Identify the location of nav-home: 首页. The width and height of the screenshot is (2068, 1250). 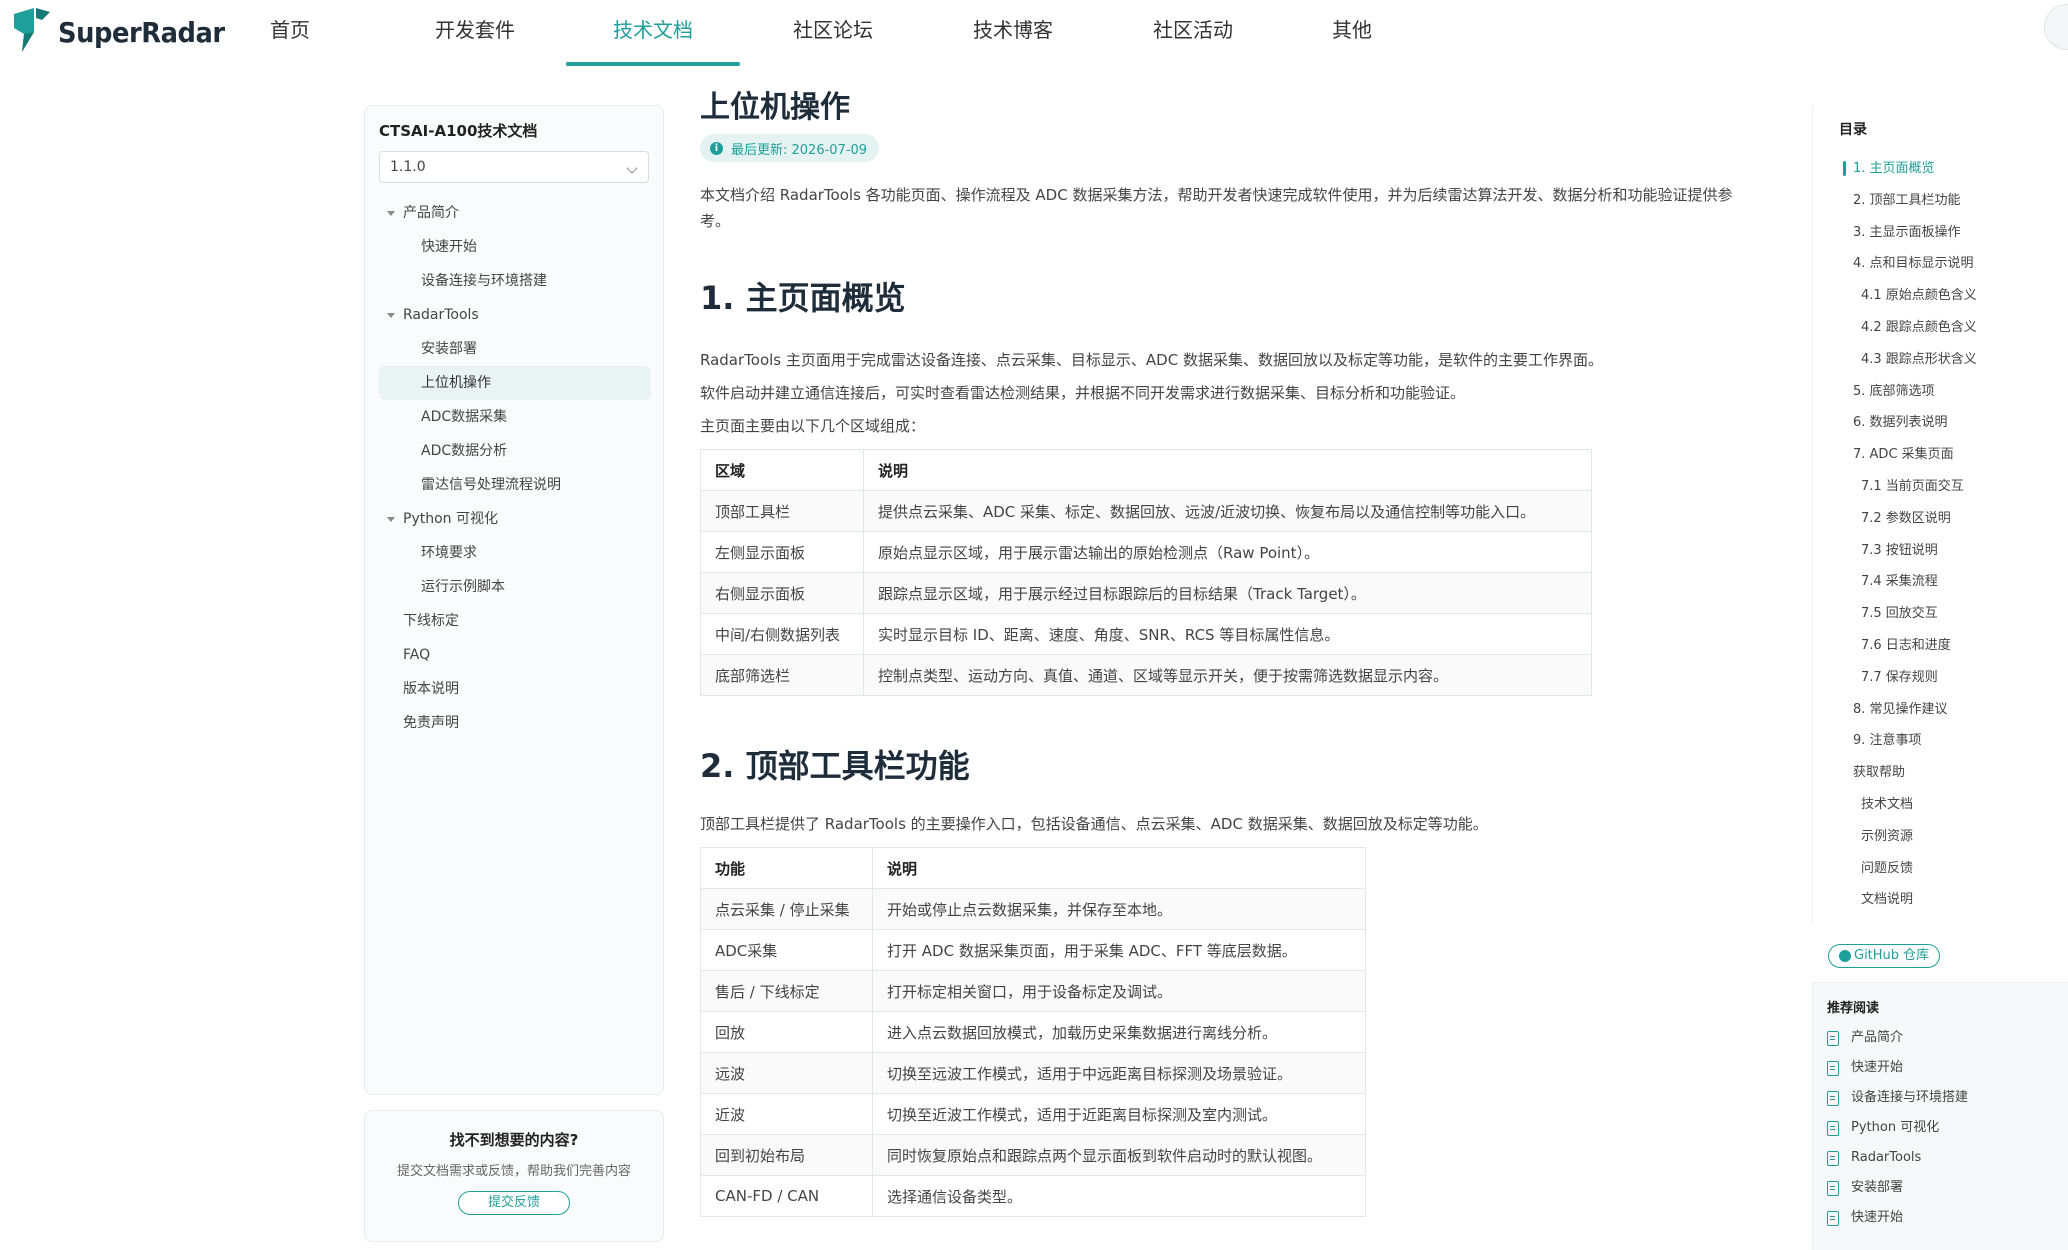
(327, 32).